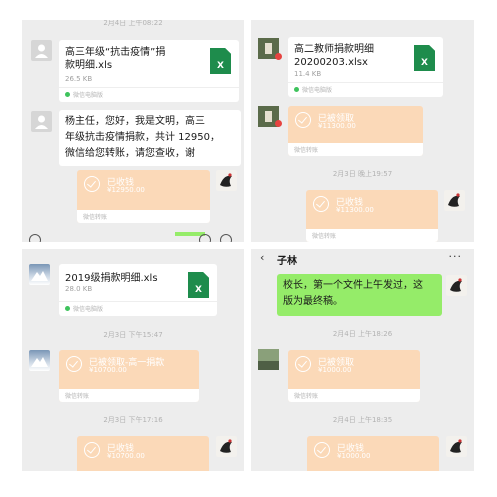 This screenshot has width=497, height=497. I want to click on message-line: 杨主任，您好，我是文明，高三, so click(135, 121).